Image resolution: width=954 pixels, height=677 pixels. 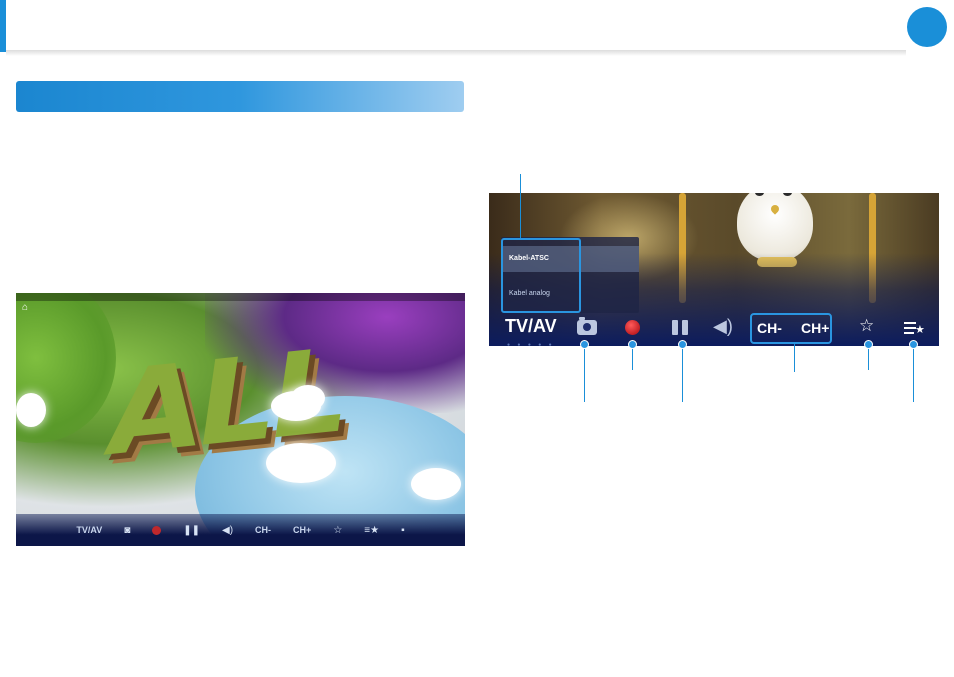 I want to click on favorites-list-icon: ≡★, so click(x=371, y=530).